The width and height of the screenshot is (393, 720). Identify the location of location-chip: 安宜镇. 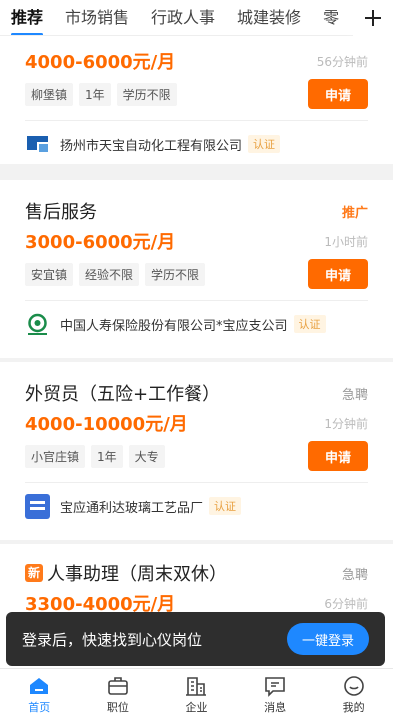
(49, 274).